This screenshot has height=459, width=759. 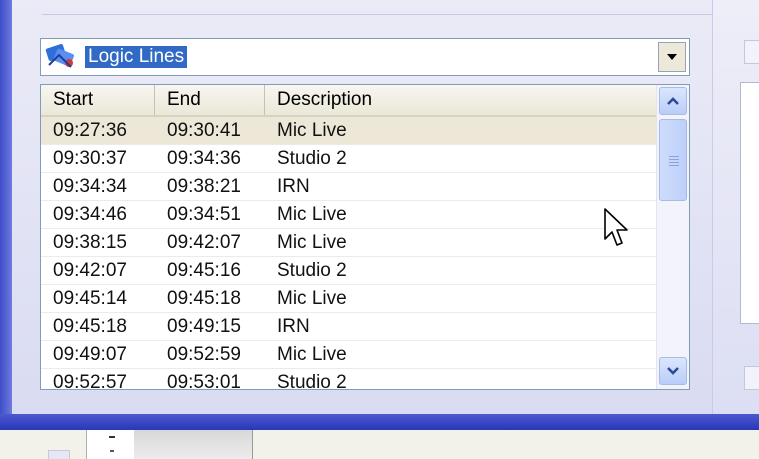 What do you see at coordinates (749, 203) in the screenshot?
I see `right-panel-box` at bounding box center [749, 203].